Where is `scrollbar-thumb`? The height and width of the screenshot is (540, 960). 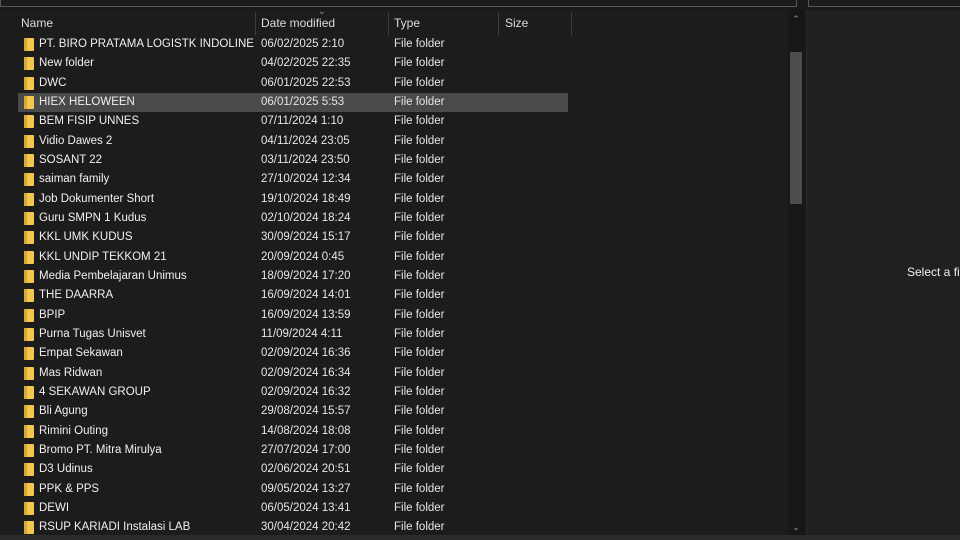 scrollbar-thumb is located at coordinates (796, 128).